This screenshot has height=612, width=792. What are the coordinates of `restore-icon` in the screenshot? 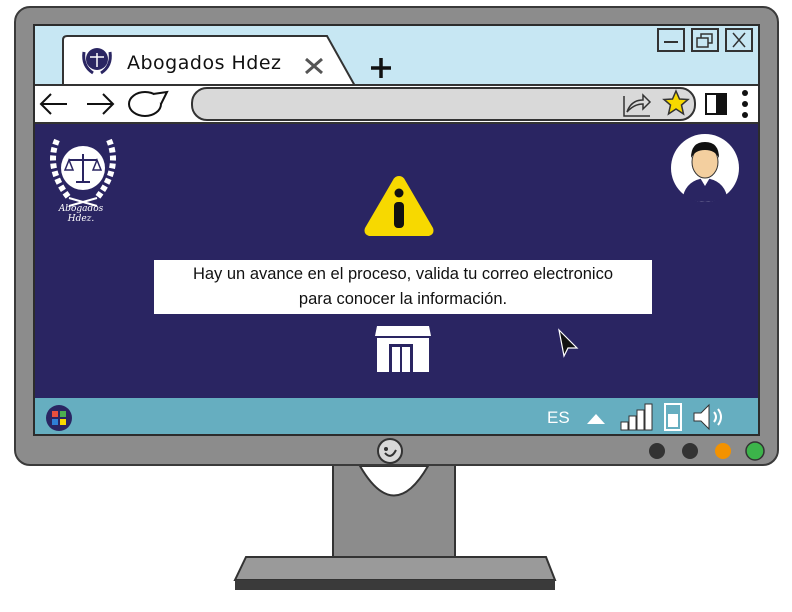 It's located at (705, 40).